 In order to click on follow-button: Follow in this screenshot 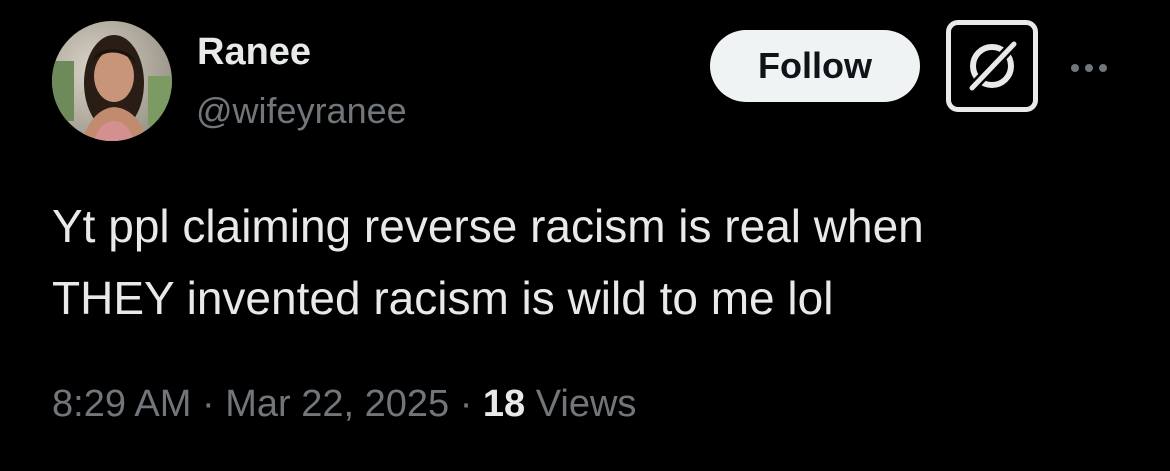, I will do `click(815, 66)`.